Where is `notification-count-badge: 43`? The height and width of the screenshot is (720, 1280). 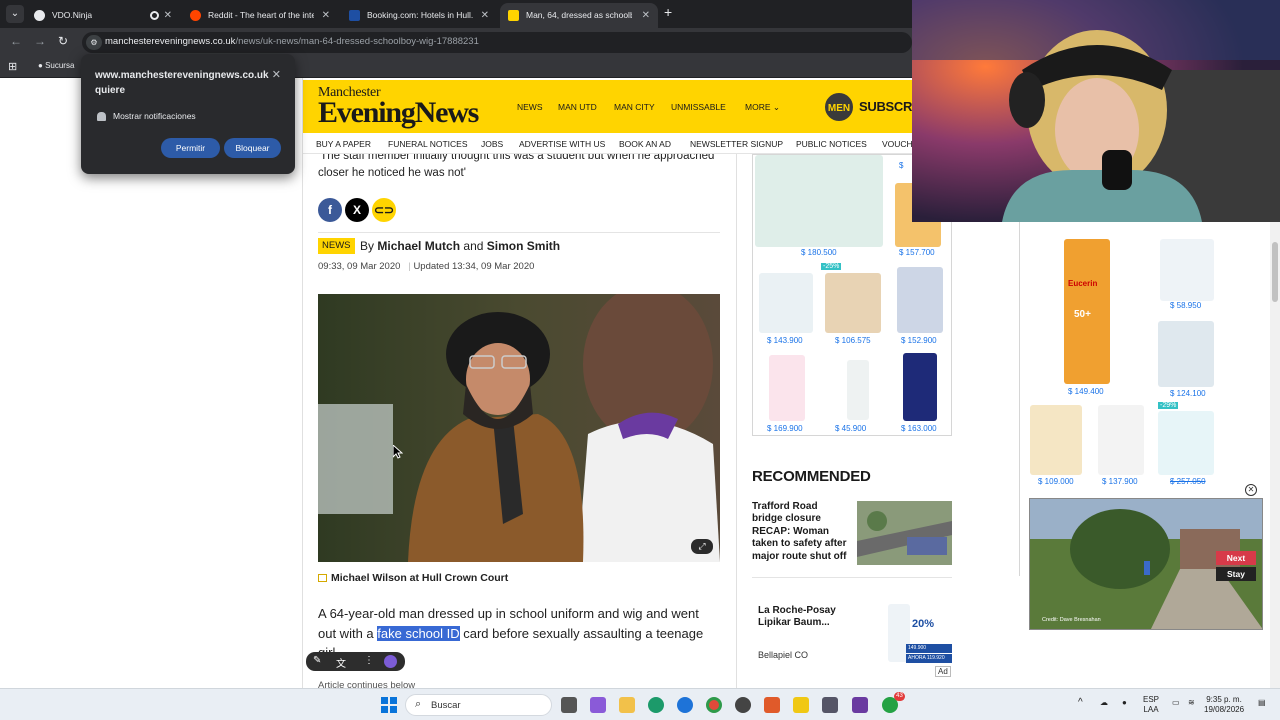 notification-count-badge: 43 is located at coordinates (899, 696).